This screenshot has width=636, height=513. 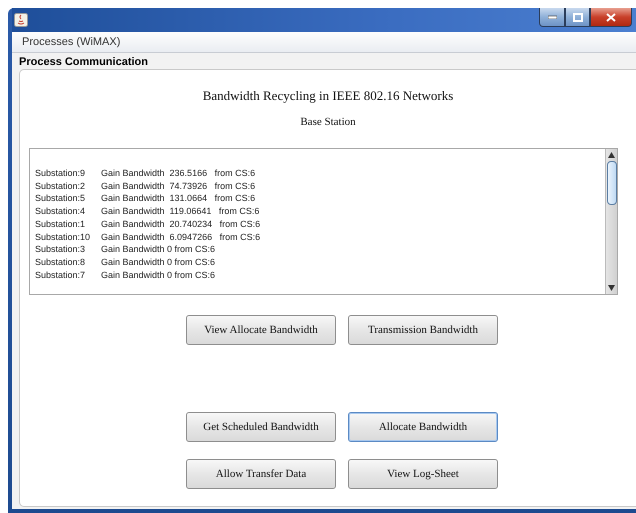 I want to click on station-name: Substation:3, so click(x=60, y=249).